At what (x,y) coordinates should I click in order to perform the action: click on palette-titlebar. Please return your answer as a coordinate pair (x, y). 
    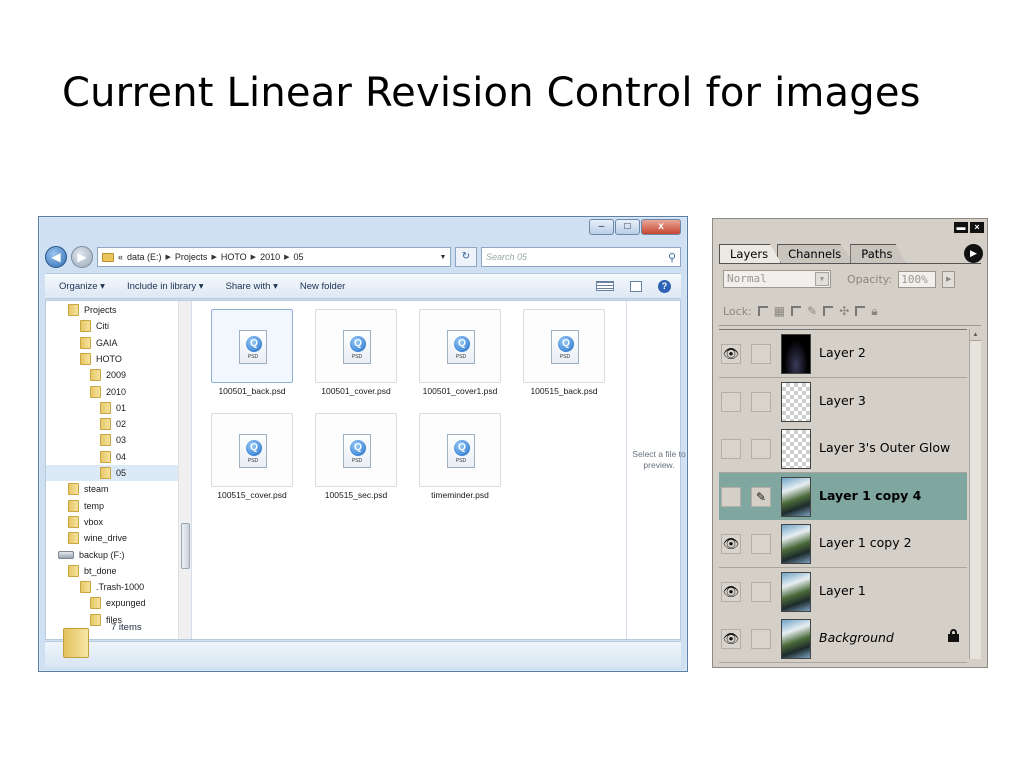
    Looking at the image, I should click on (850, 225).